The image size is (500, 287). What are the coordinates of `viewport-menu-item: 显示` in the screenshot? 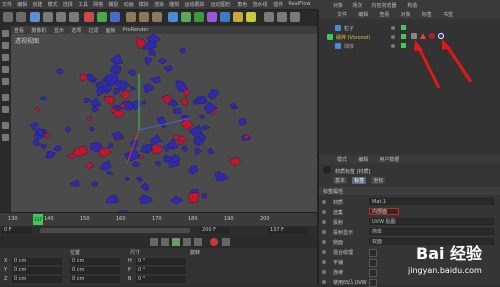 It's located at (59, 30).